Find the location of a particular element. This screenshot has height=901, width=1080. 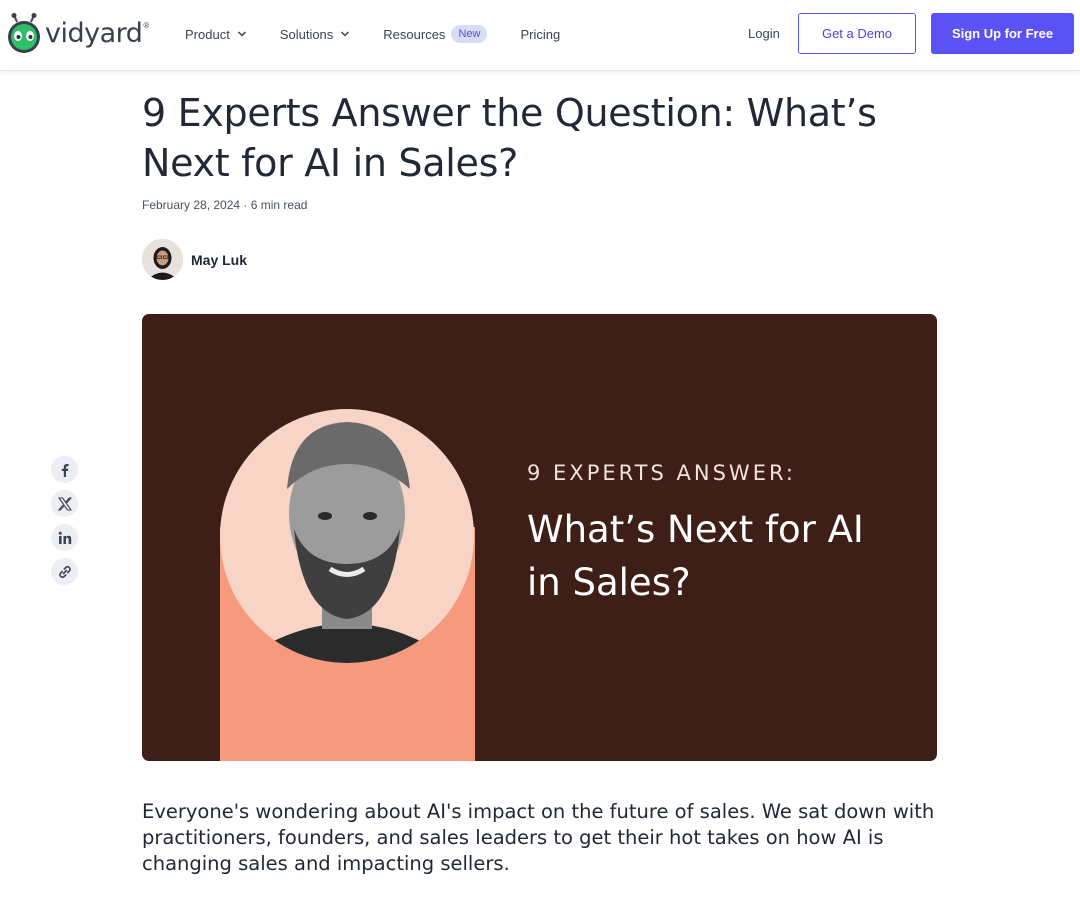

share-x-button is located at coordinates (64, 503).